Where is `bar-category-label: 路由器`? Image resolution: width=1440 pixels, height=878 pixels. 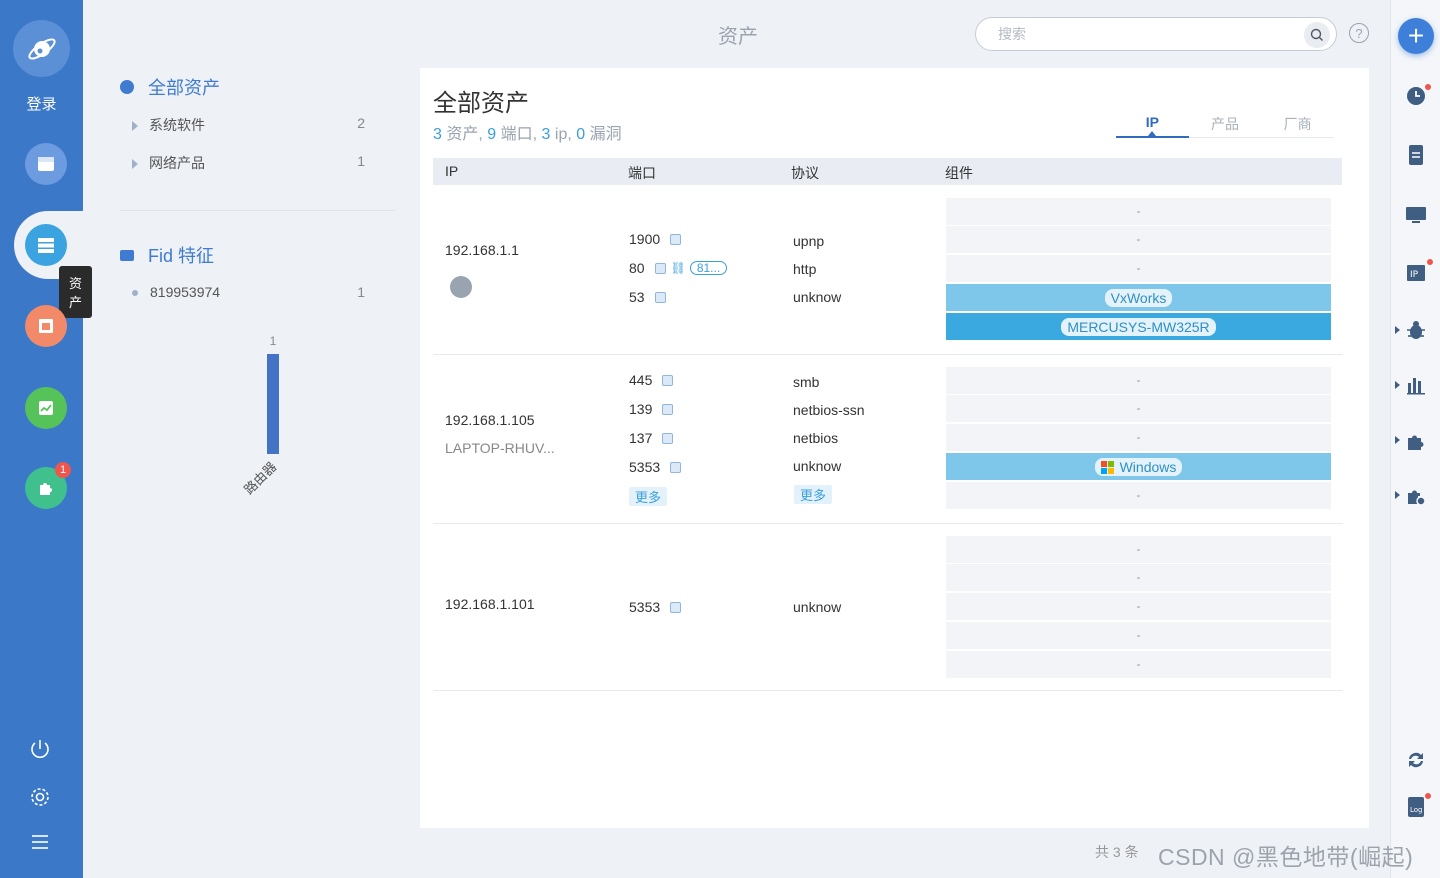
bar-category-label: 路由器 is located at coordinates (260, 478).